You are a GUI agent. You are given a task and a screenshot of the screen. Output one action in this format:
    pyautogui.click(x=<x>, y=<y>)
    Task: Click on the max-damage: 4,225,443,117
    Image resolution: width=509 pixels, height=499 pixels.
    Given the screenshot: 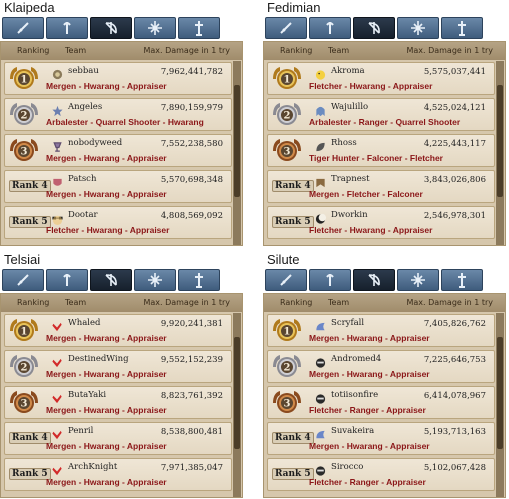 What is the action you would take?
    pyautogui.click(x=454, y=144)
    